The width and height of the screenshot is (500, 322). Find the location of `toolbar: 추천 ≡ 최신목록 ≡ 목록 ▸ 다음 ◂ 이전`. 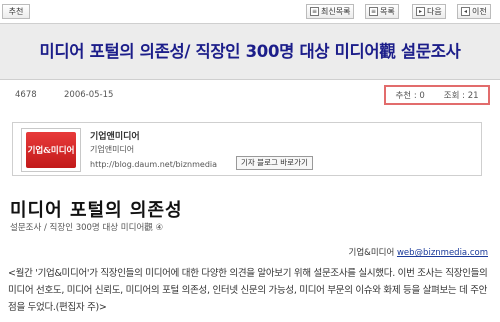

toolbar: 추천 ≡ 최신목록 ≡ 목록 ▸ 다음 ◂ 이전 is located at coordinates (250, 11).